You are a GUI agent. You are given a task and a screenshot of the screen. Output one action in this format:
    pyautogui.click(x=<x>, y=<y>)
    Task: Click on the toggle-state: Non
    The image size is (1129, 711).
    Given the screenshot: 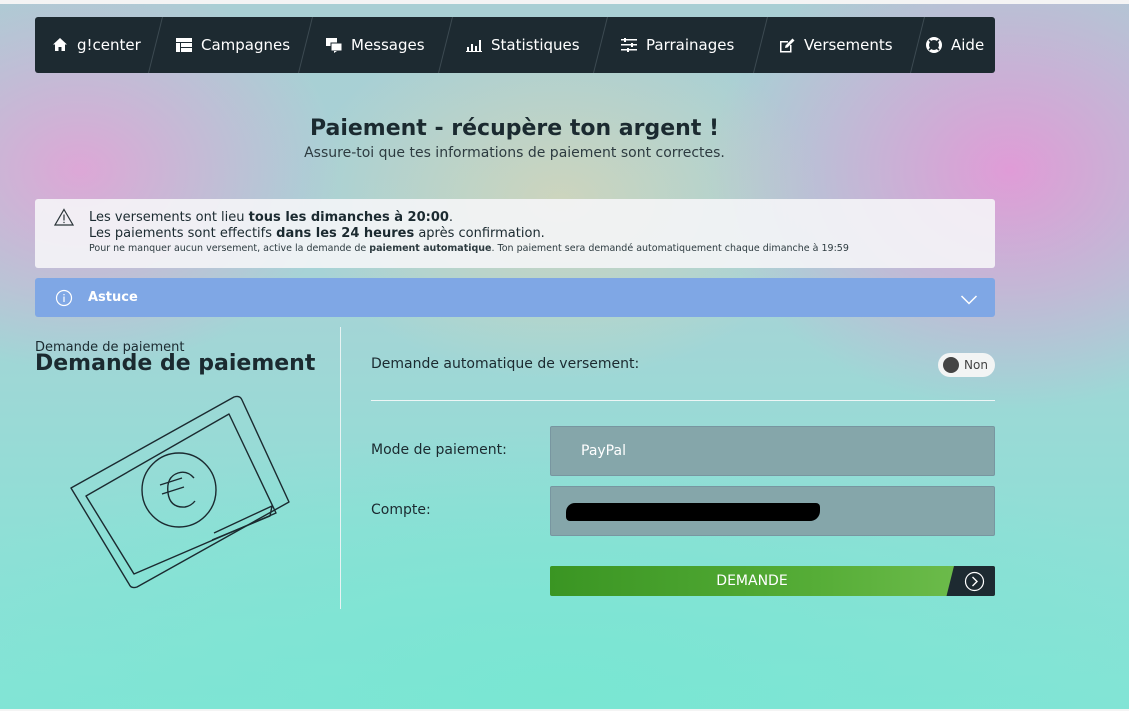 What is the action you would take?
    pyautogui.click(x=976, y=365)
    